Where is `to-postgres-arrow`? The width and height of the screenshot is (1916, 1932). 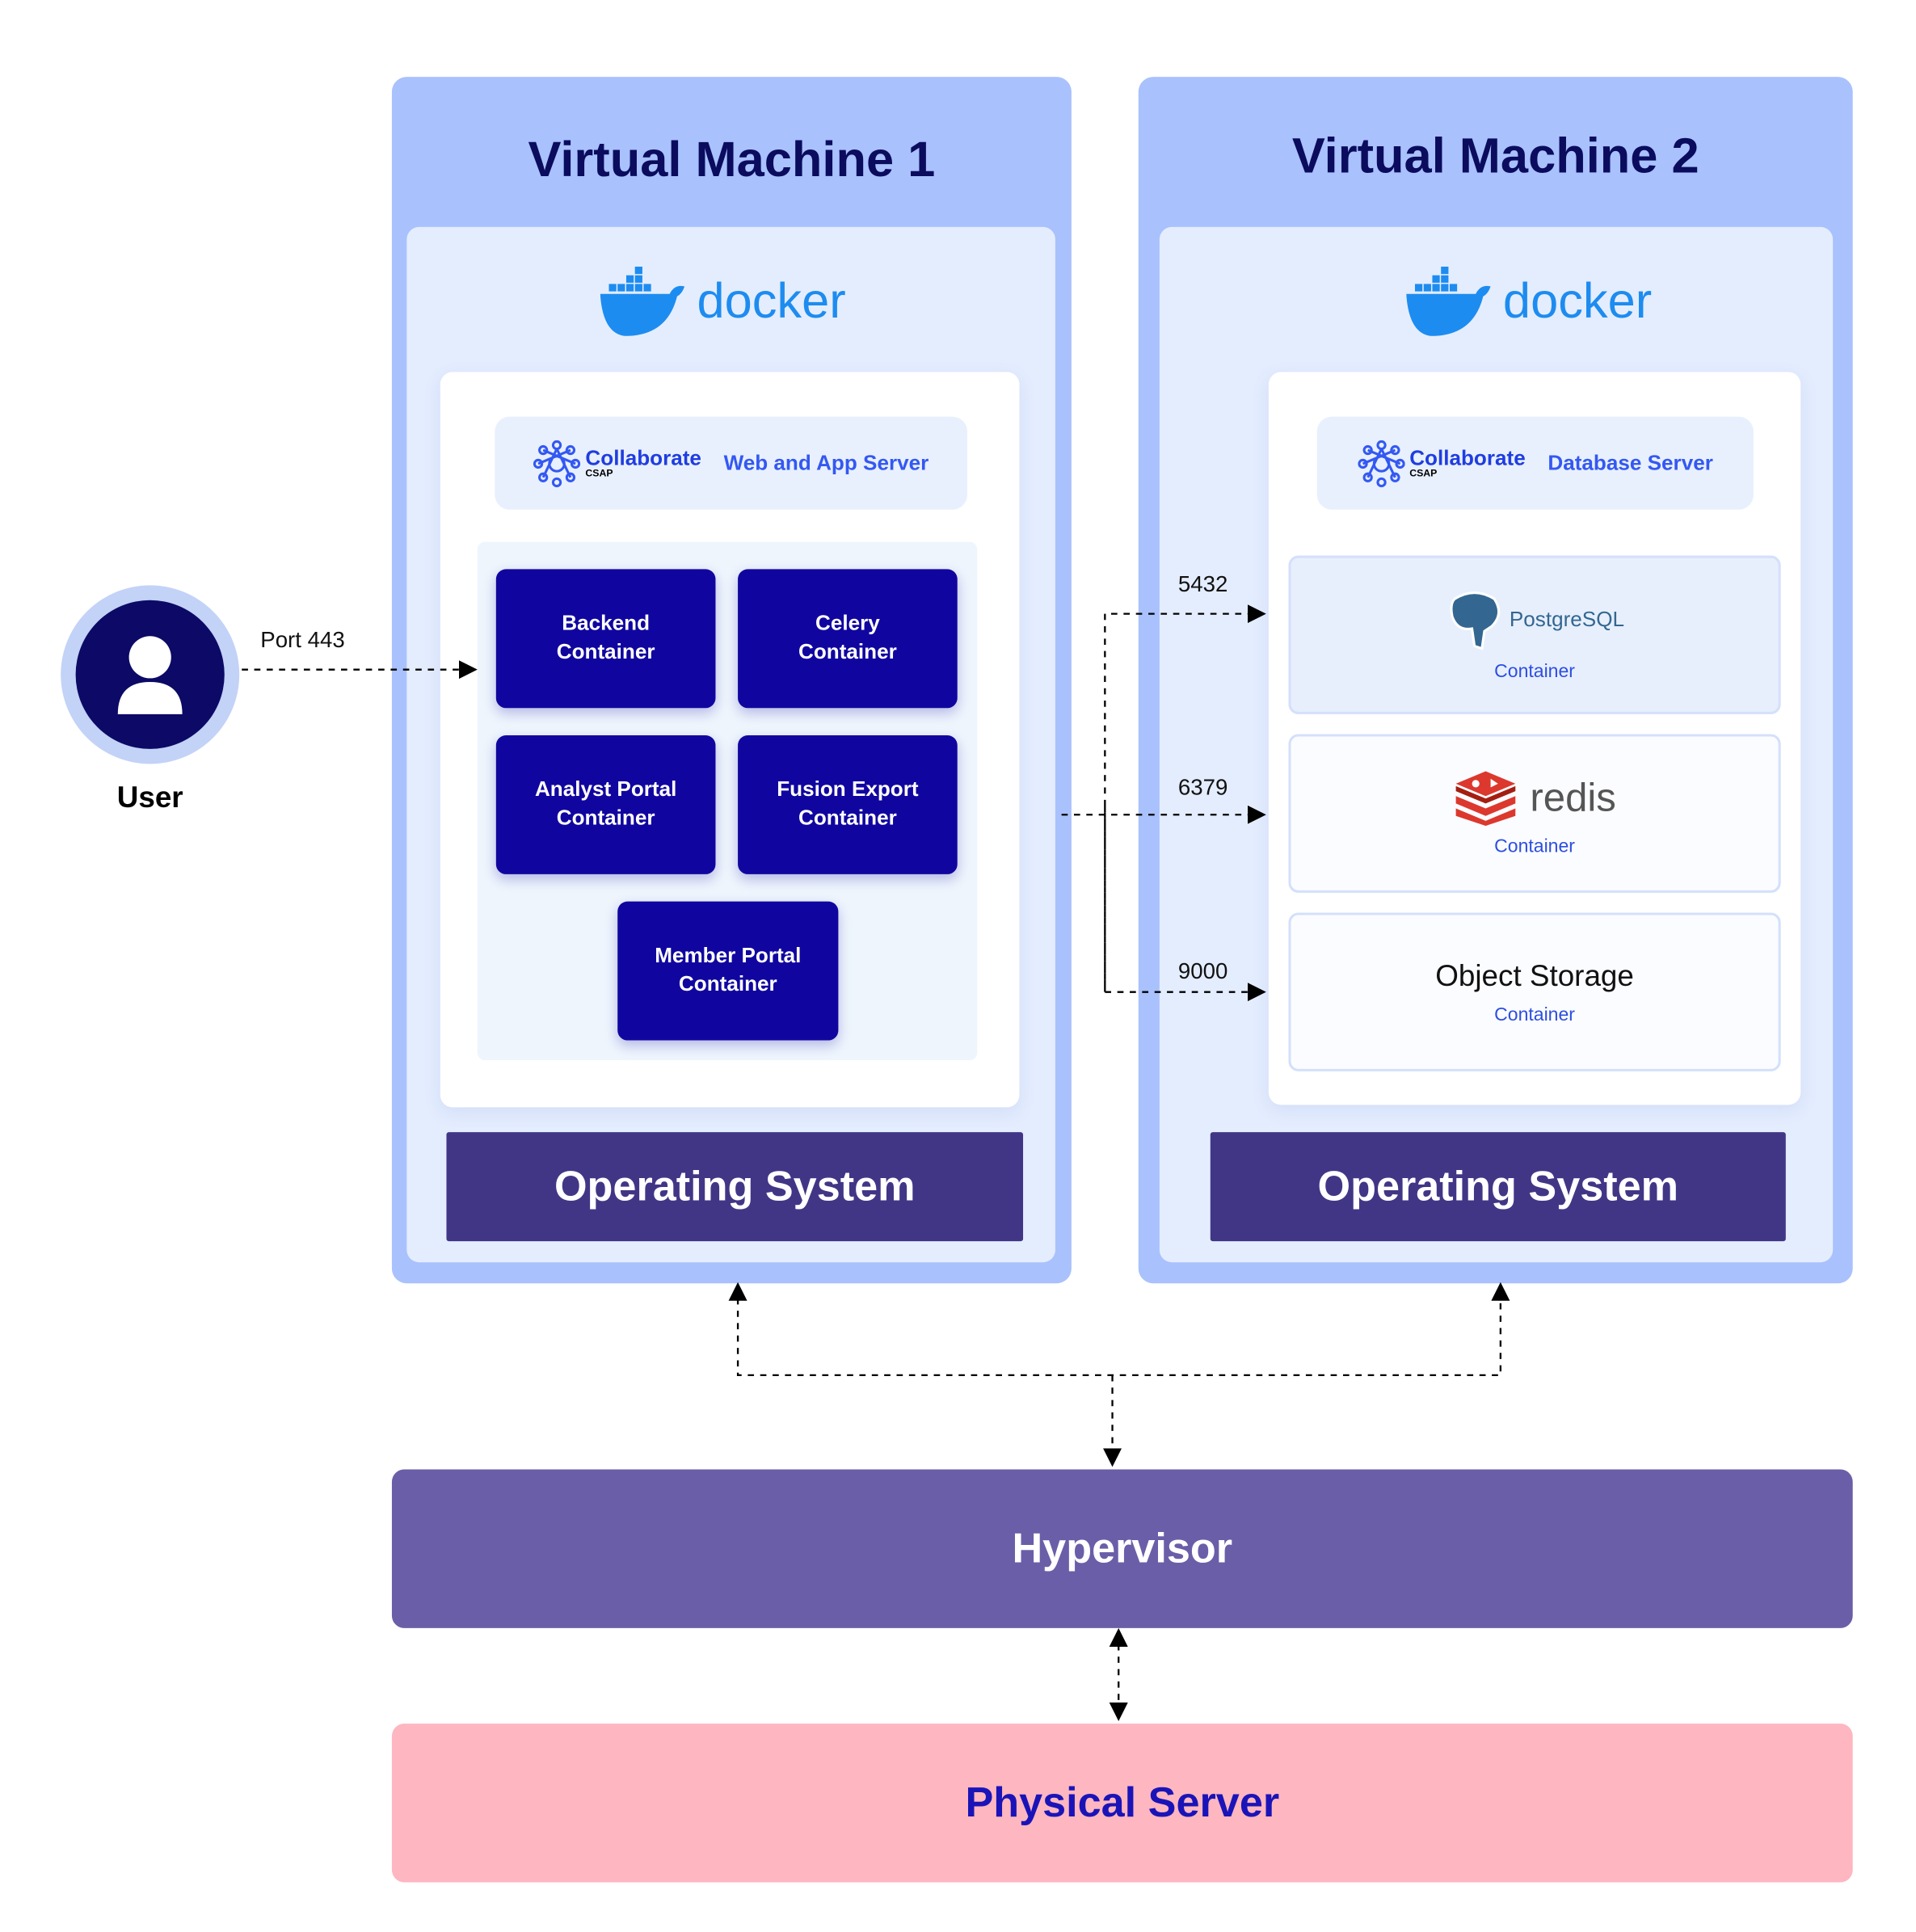
to-postgres-arrow is located at coordinates (1185, 798).